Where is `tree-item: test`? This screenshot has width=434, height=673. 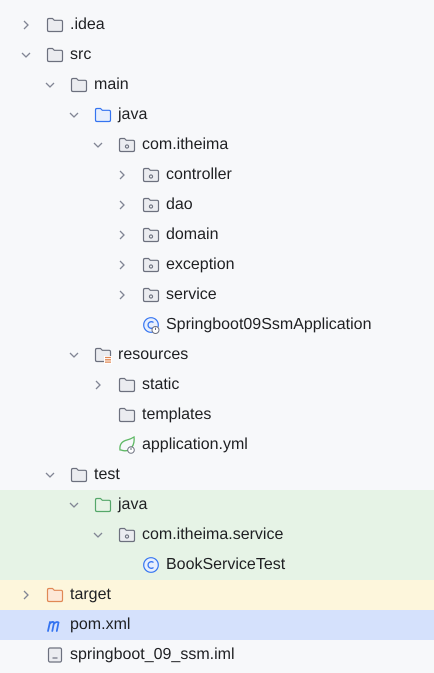 tree-item: test is located at coordinates (217, 475).